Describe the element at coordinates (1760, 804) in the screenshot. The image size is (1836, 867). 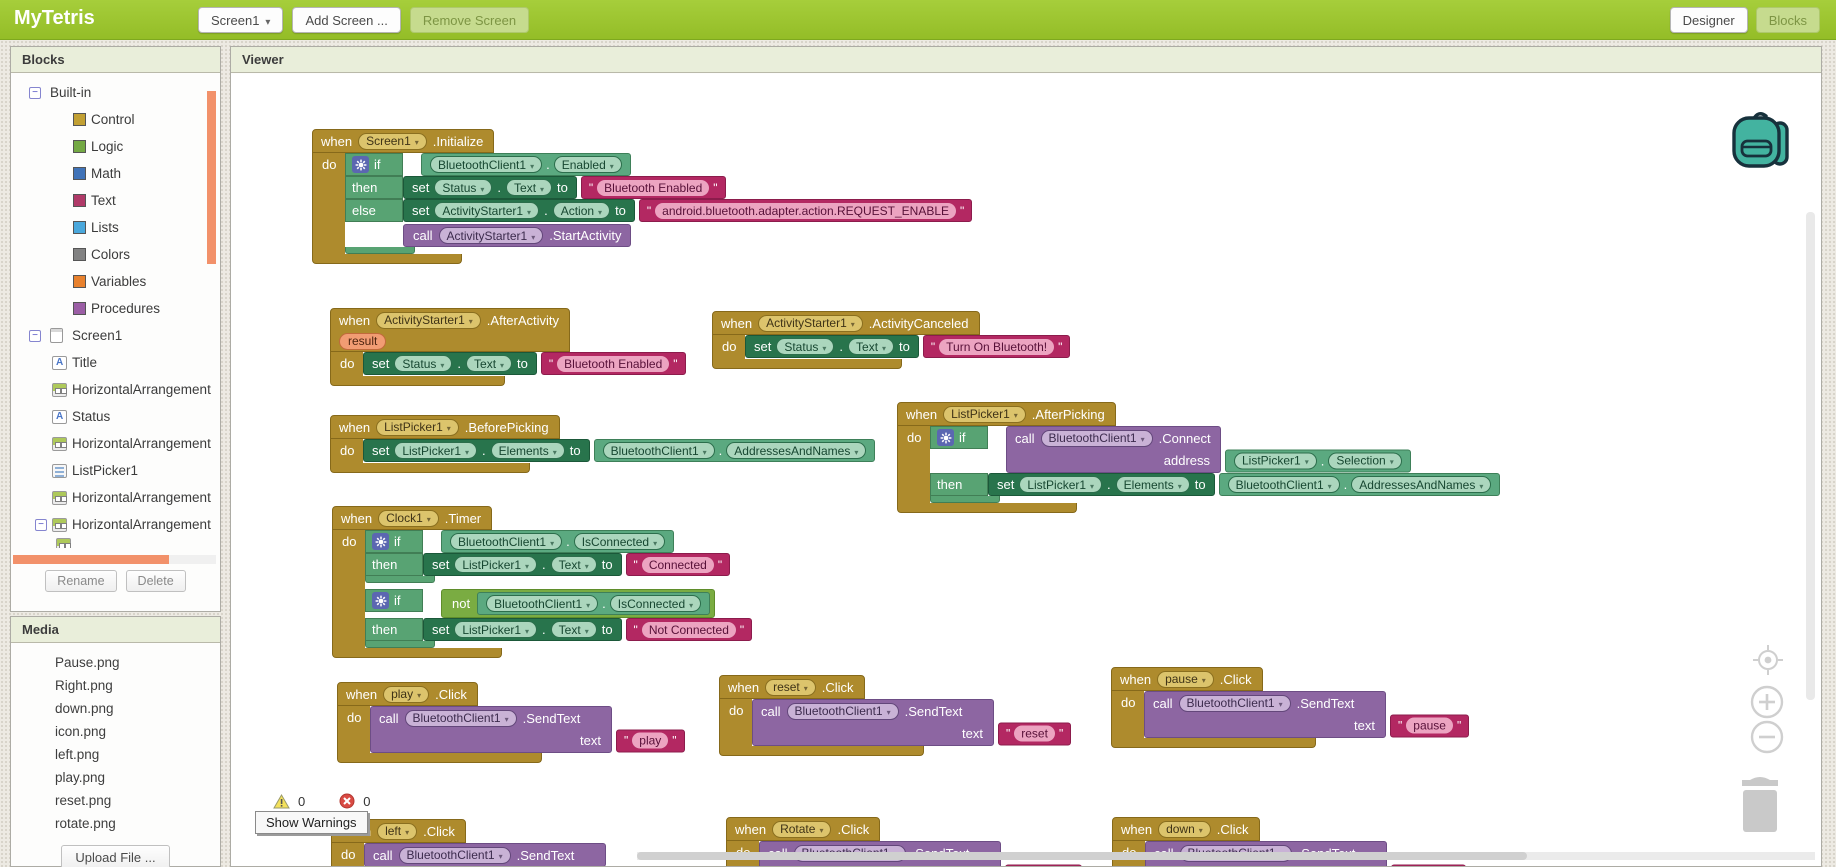
I see `trash-icon` at that location.